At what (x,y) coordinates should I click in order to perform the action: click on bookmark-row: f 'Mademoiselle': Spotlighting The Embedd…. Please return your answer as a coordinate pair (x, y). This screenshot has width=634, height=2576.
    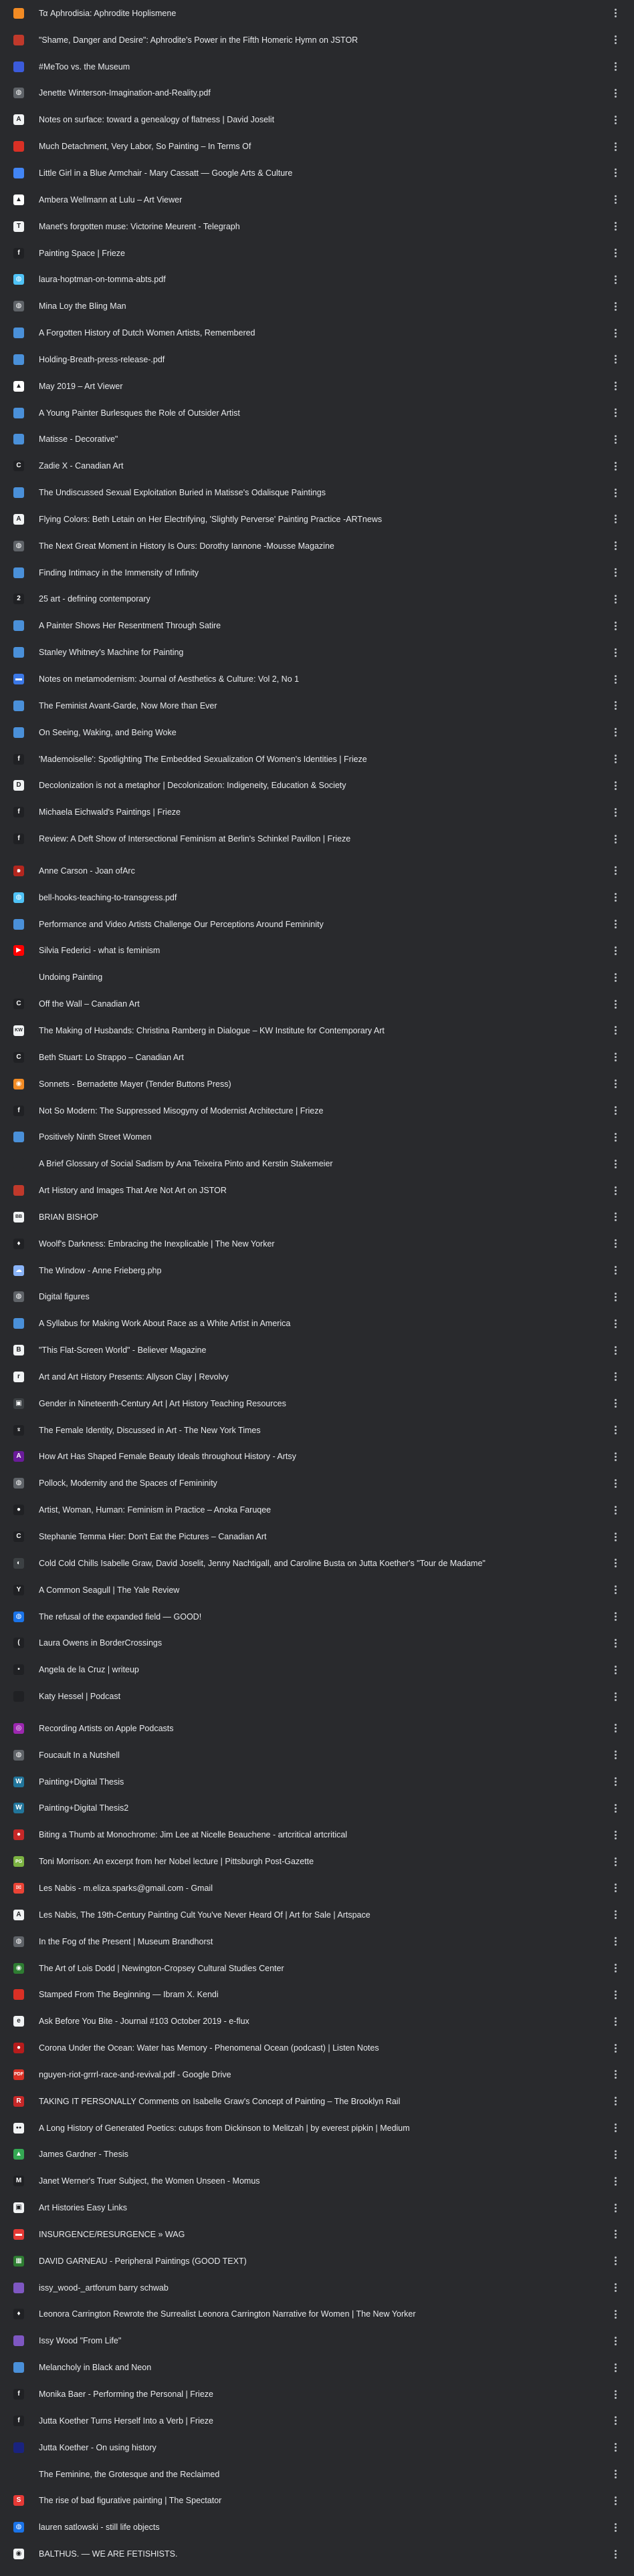
    Looking at the image, I should click on (317, 760).